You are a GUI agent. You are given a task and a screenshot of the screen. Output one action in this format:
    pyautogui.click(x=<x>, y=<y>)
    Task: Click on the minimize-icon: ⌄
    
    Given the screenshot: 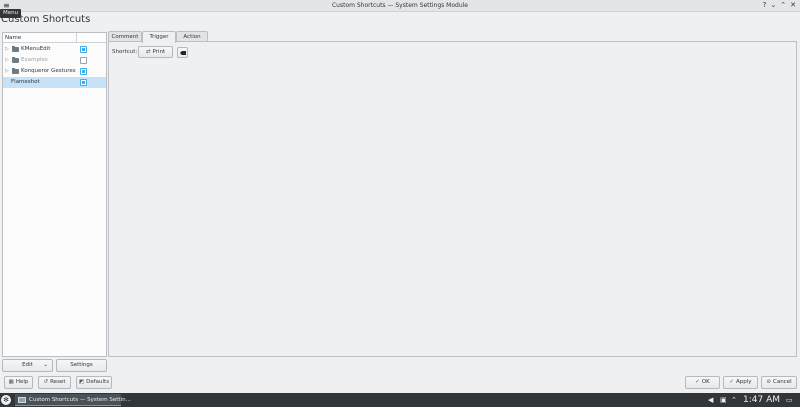 What is the action you would take?
    pyautogui.click(x=773, y=5)
    